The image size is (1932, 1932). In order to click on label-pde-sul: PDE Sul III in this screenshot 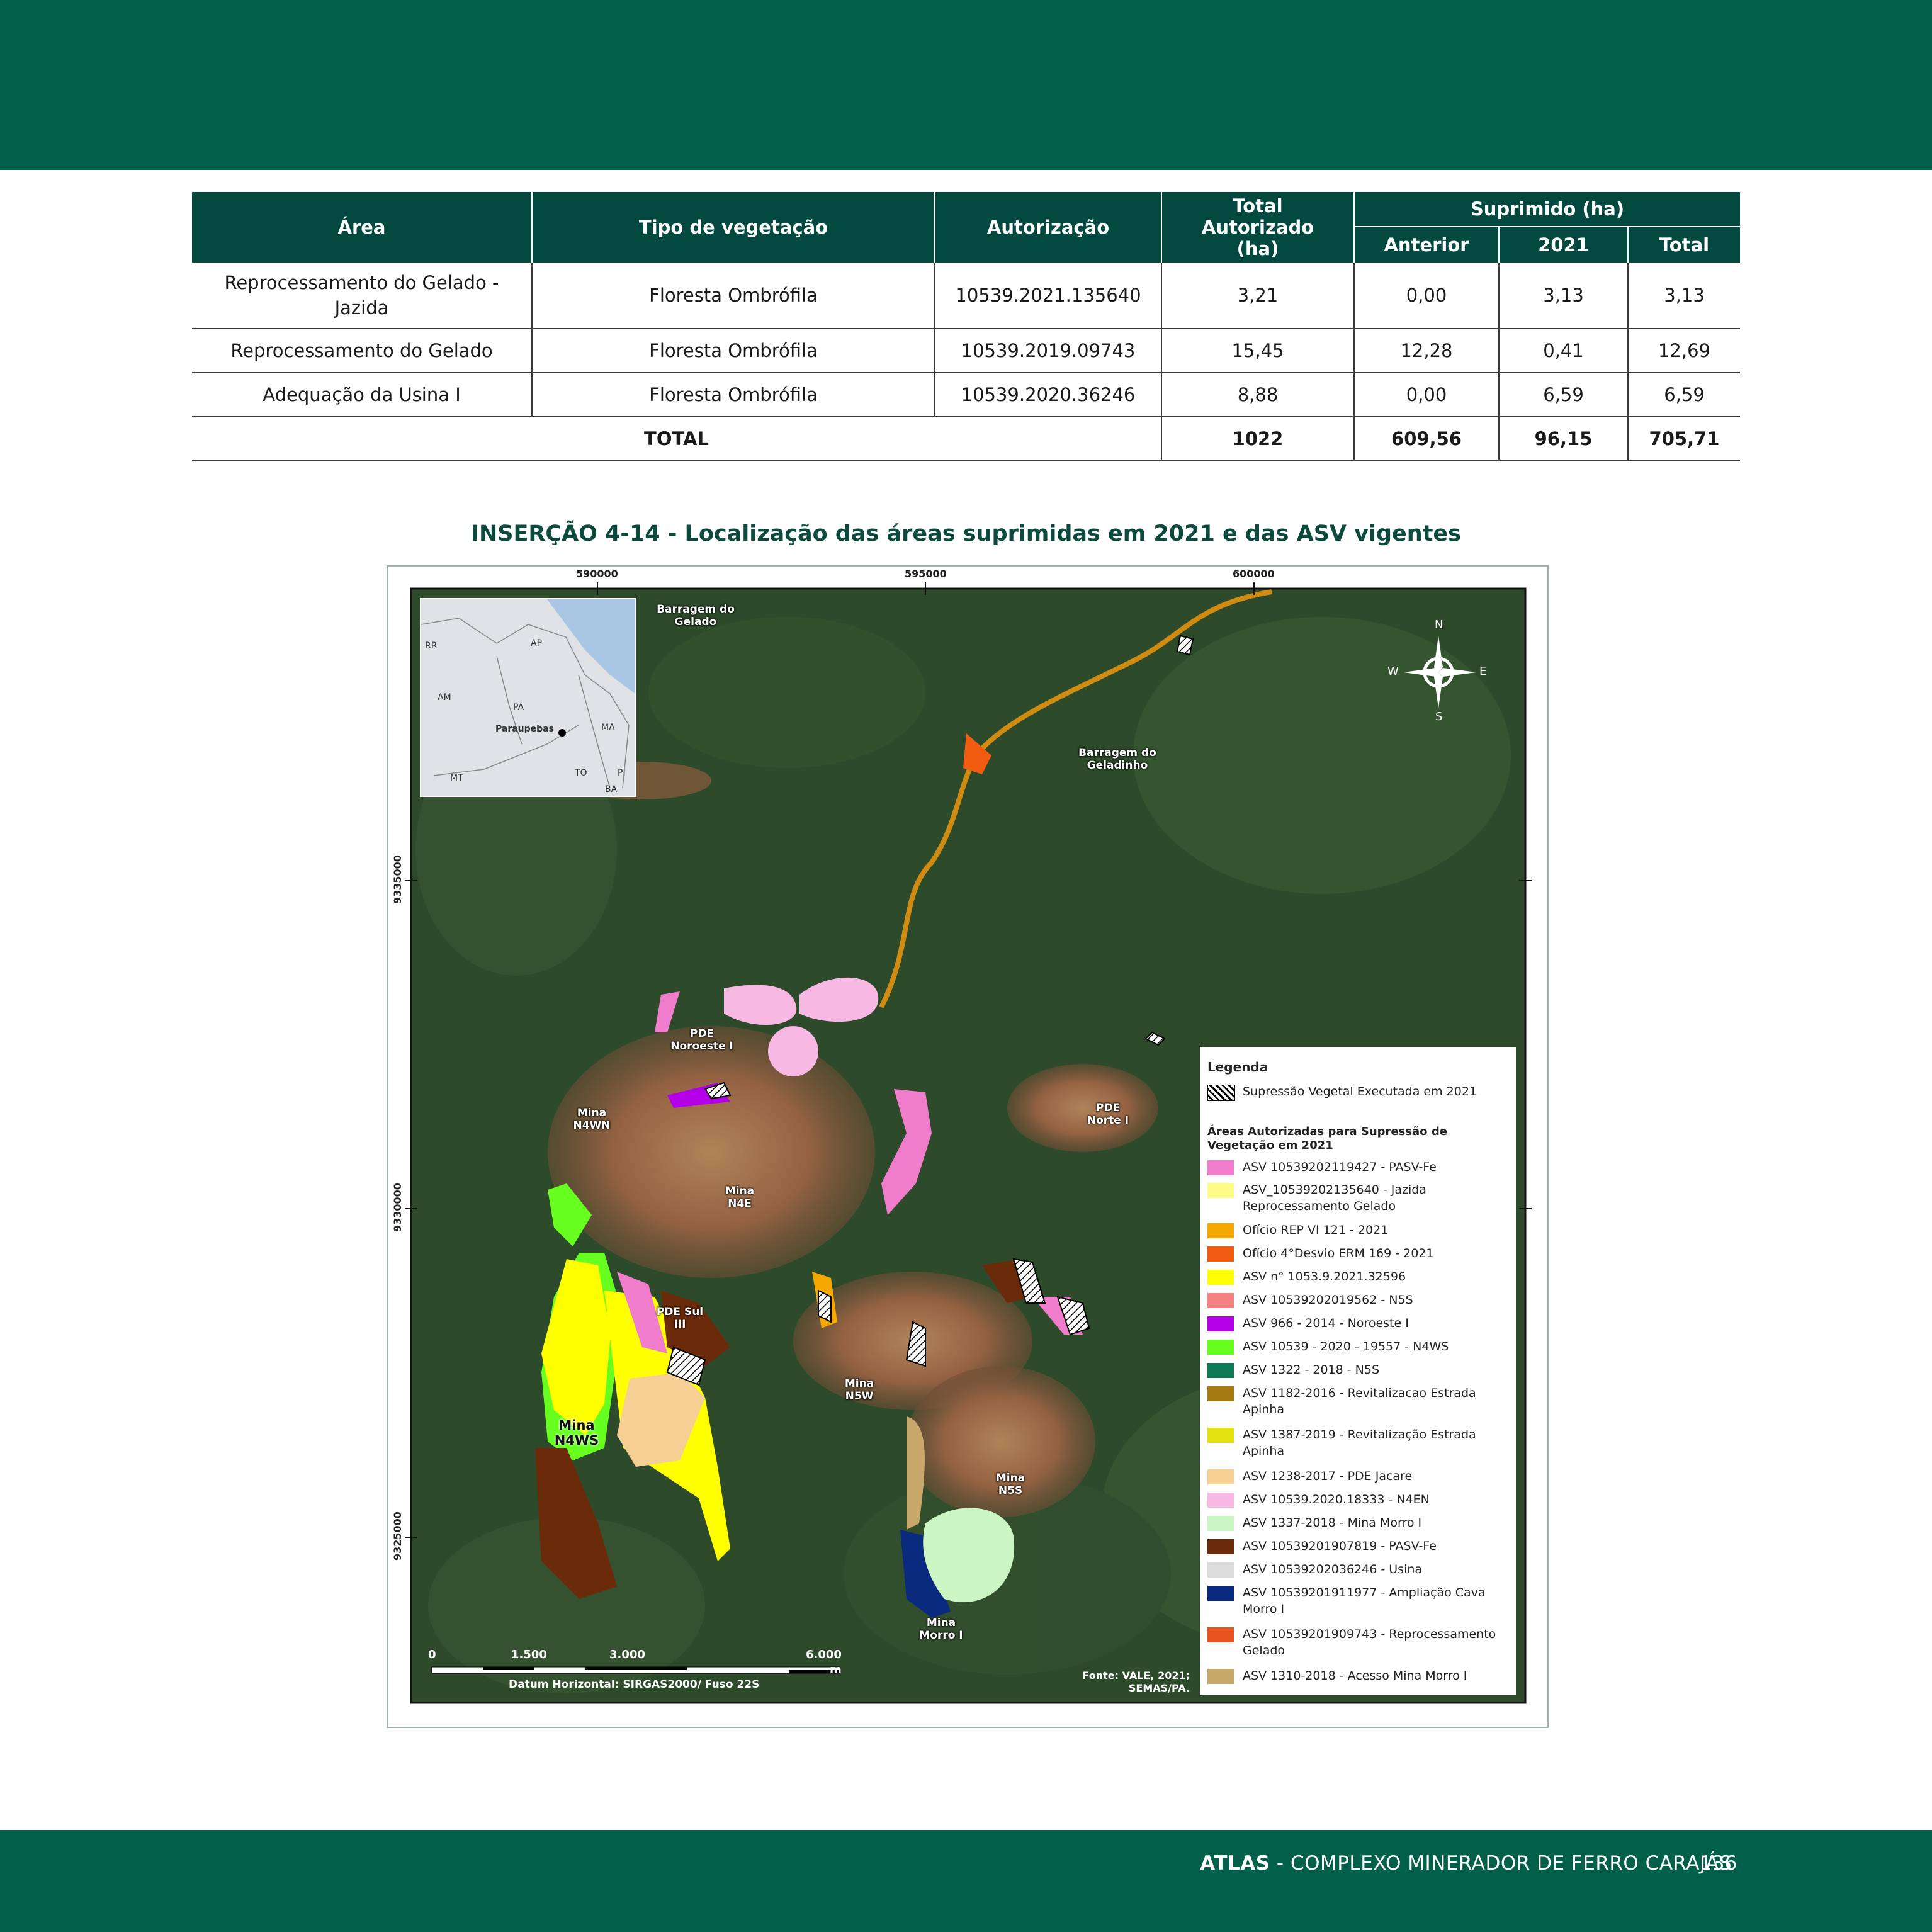, I will do `click(680, 1318)`.